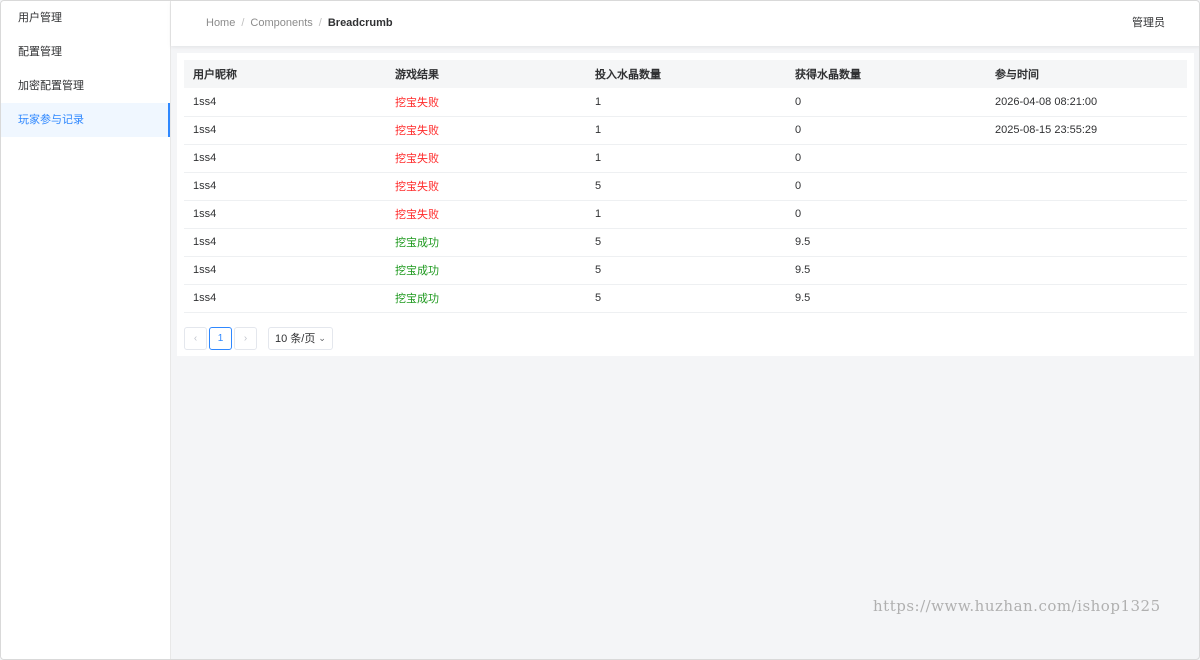 Image resolution: width=1200 pixels, height=660 pixels. I want to click on watermark-text: https://www.huzhan.com/ishop1325, so click(1017, 606).